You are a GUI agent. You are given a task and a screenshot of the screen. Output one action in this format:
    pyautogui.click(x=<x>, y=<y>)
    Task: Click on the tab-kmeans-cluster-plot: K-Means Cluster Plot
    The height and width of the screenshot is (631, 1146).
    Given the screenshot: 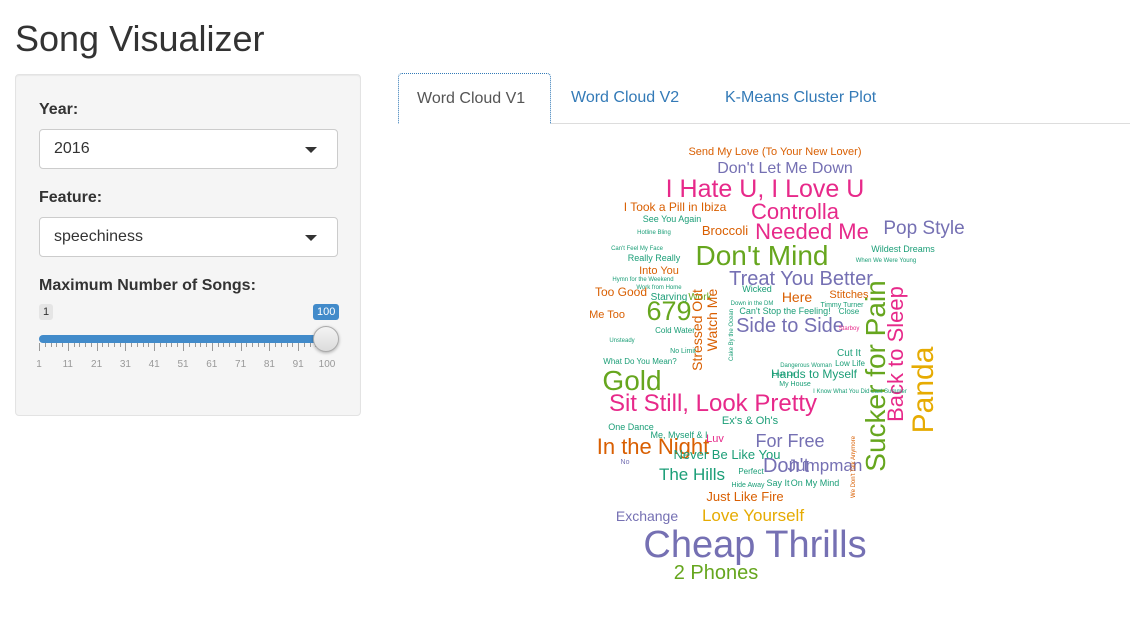 What is the action you would take?
    pyautogui.click(x=800, y=98)
    